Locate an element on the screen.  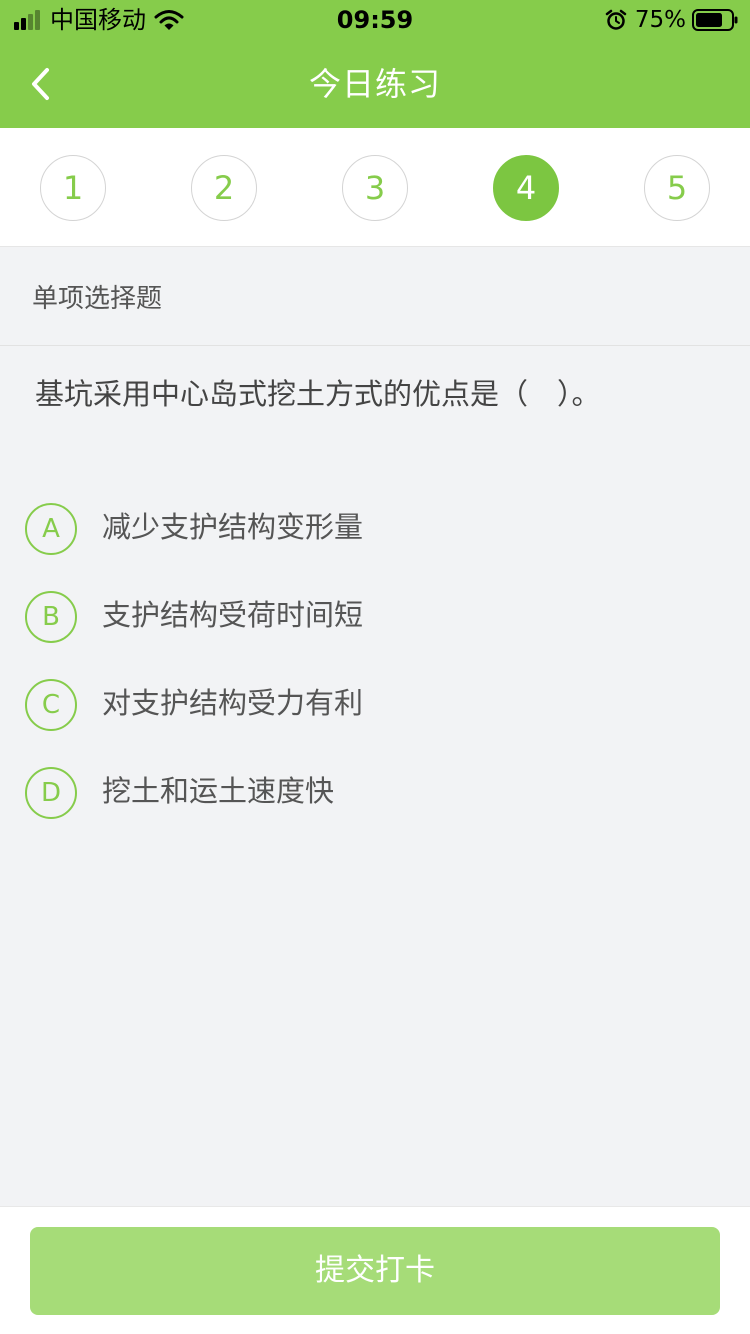
option-letter-d: D is located at coordinates (51, 793).